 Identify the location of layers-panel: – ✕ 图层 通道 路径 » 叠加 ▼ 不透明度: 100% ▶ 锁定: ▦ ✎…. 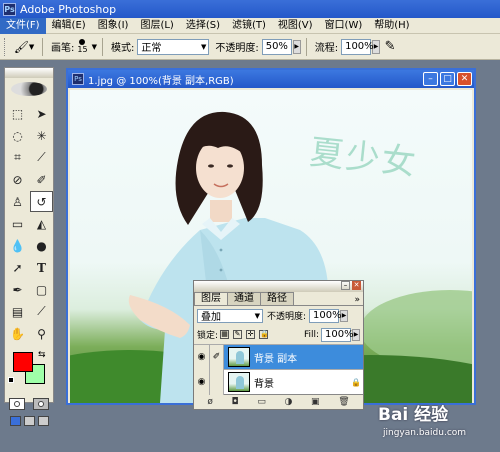
(278, 345).